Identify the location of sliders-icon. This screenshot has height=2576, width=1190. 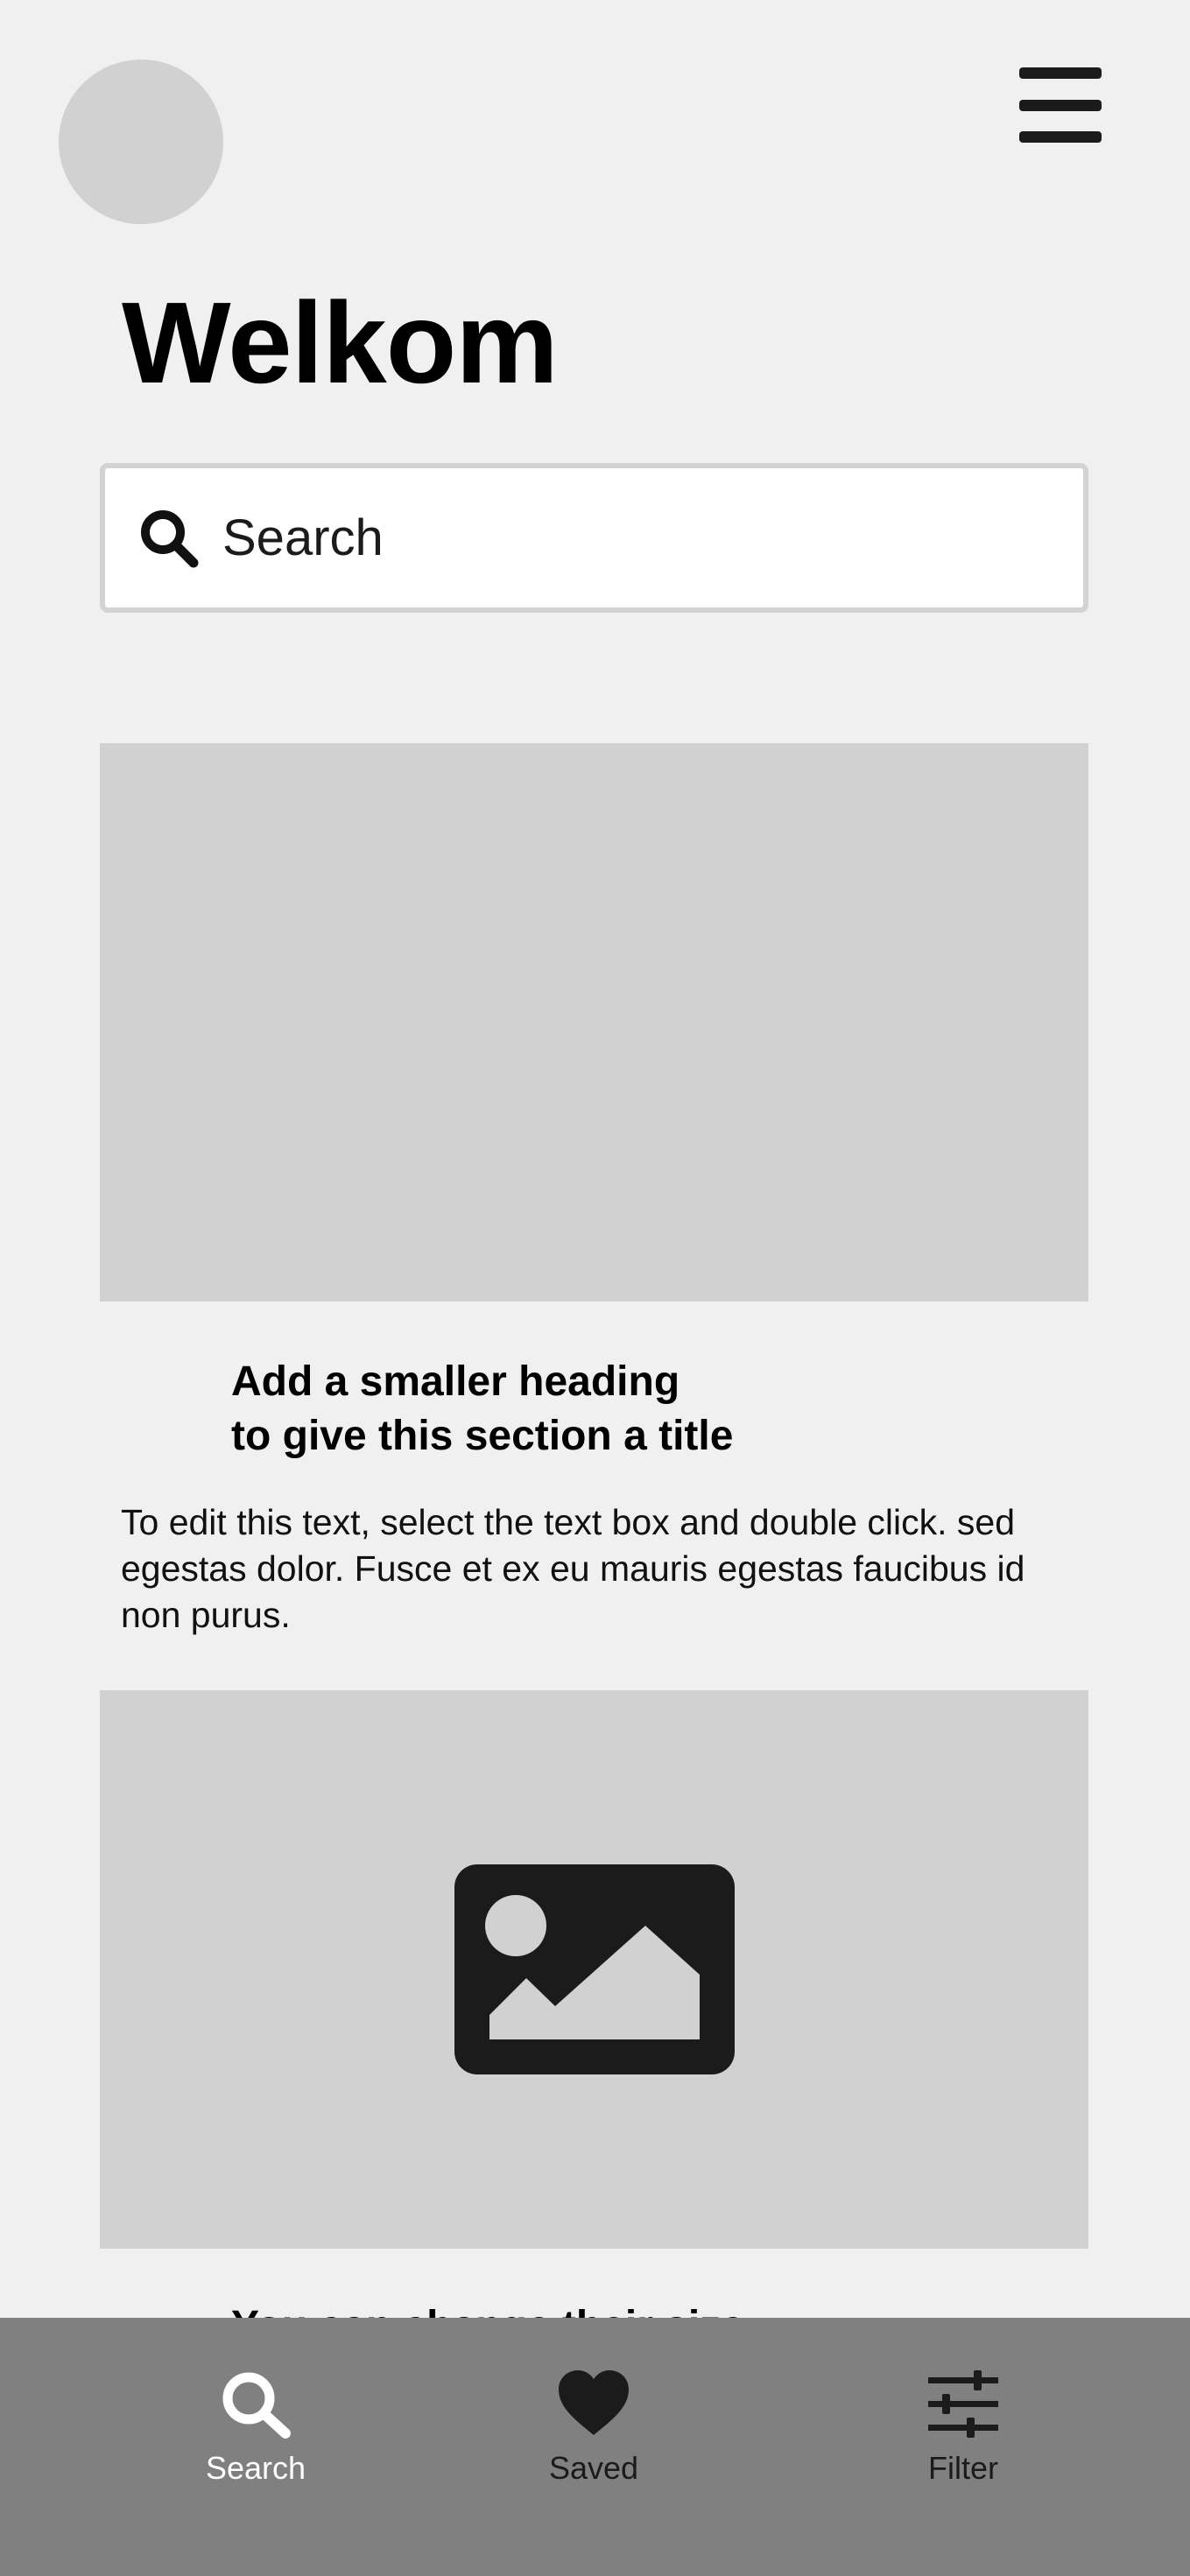
(963, 2404).